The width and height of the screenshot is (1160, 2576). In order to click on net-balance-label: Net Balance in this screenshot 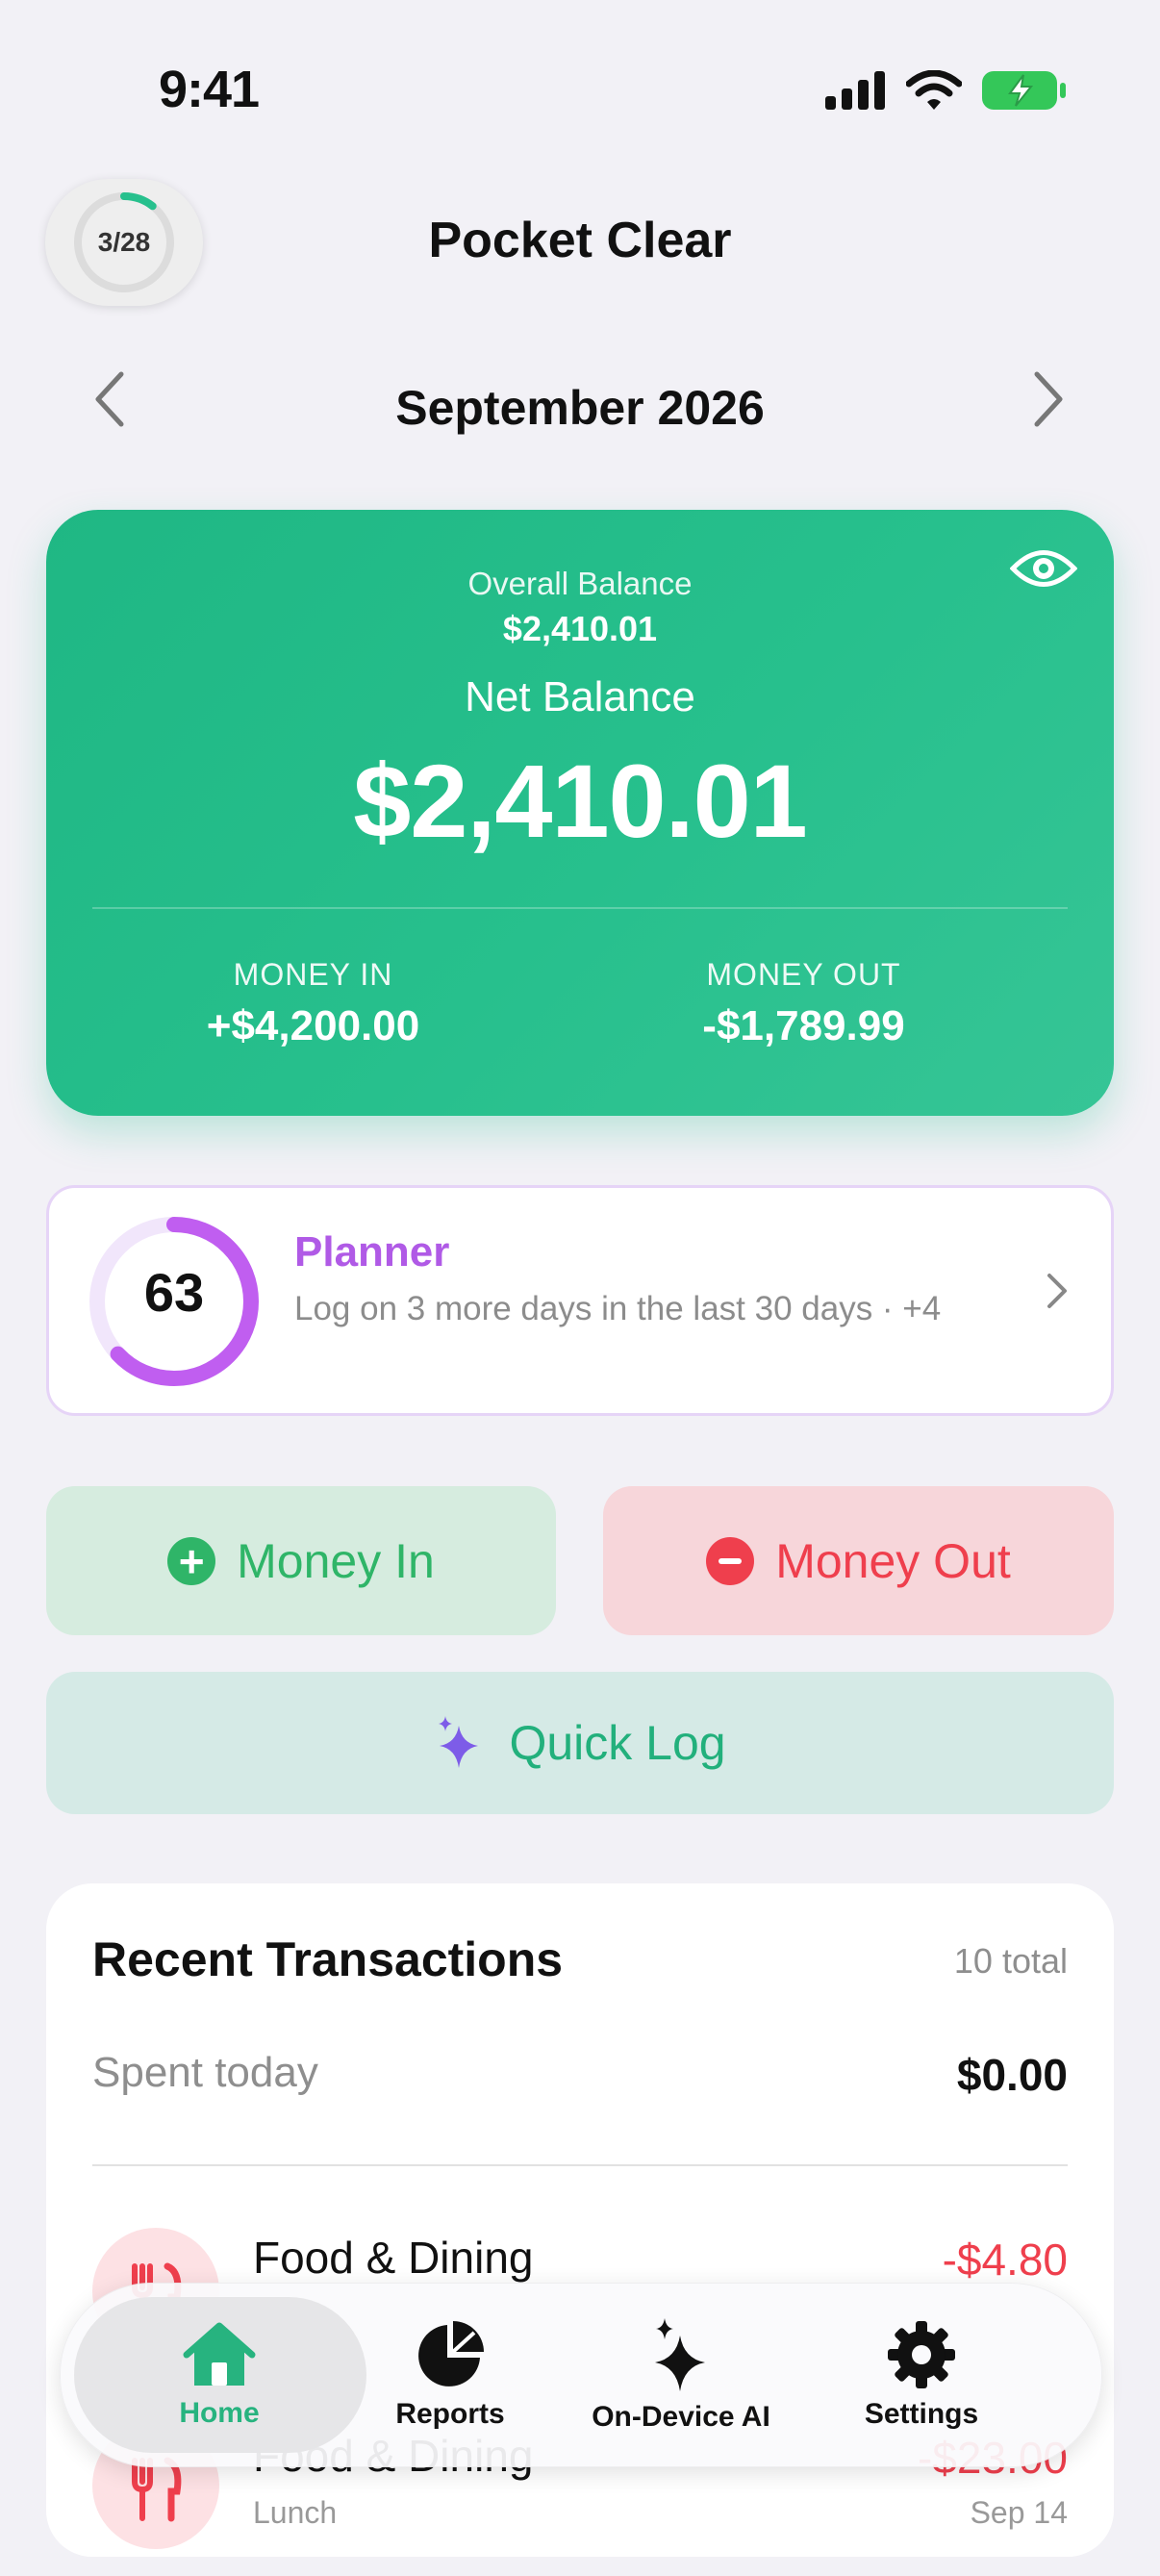, I will do `click(580, 697)`.